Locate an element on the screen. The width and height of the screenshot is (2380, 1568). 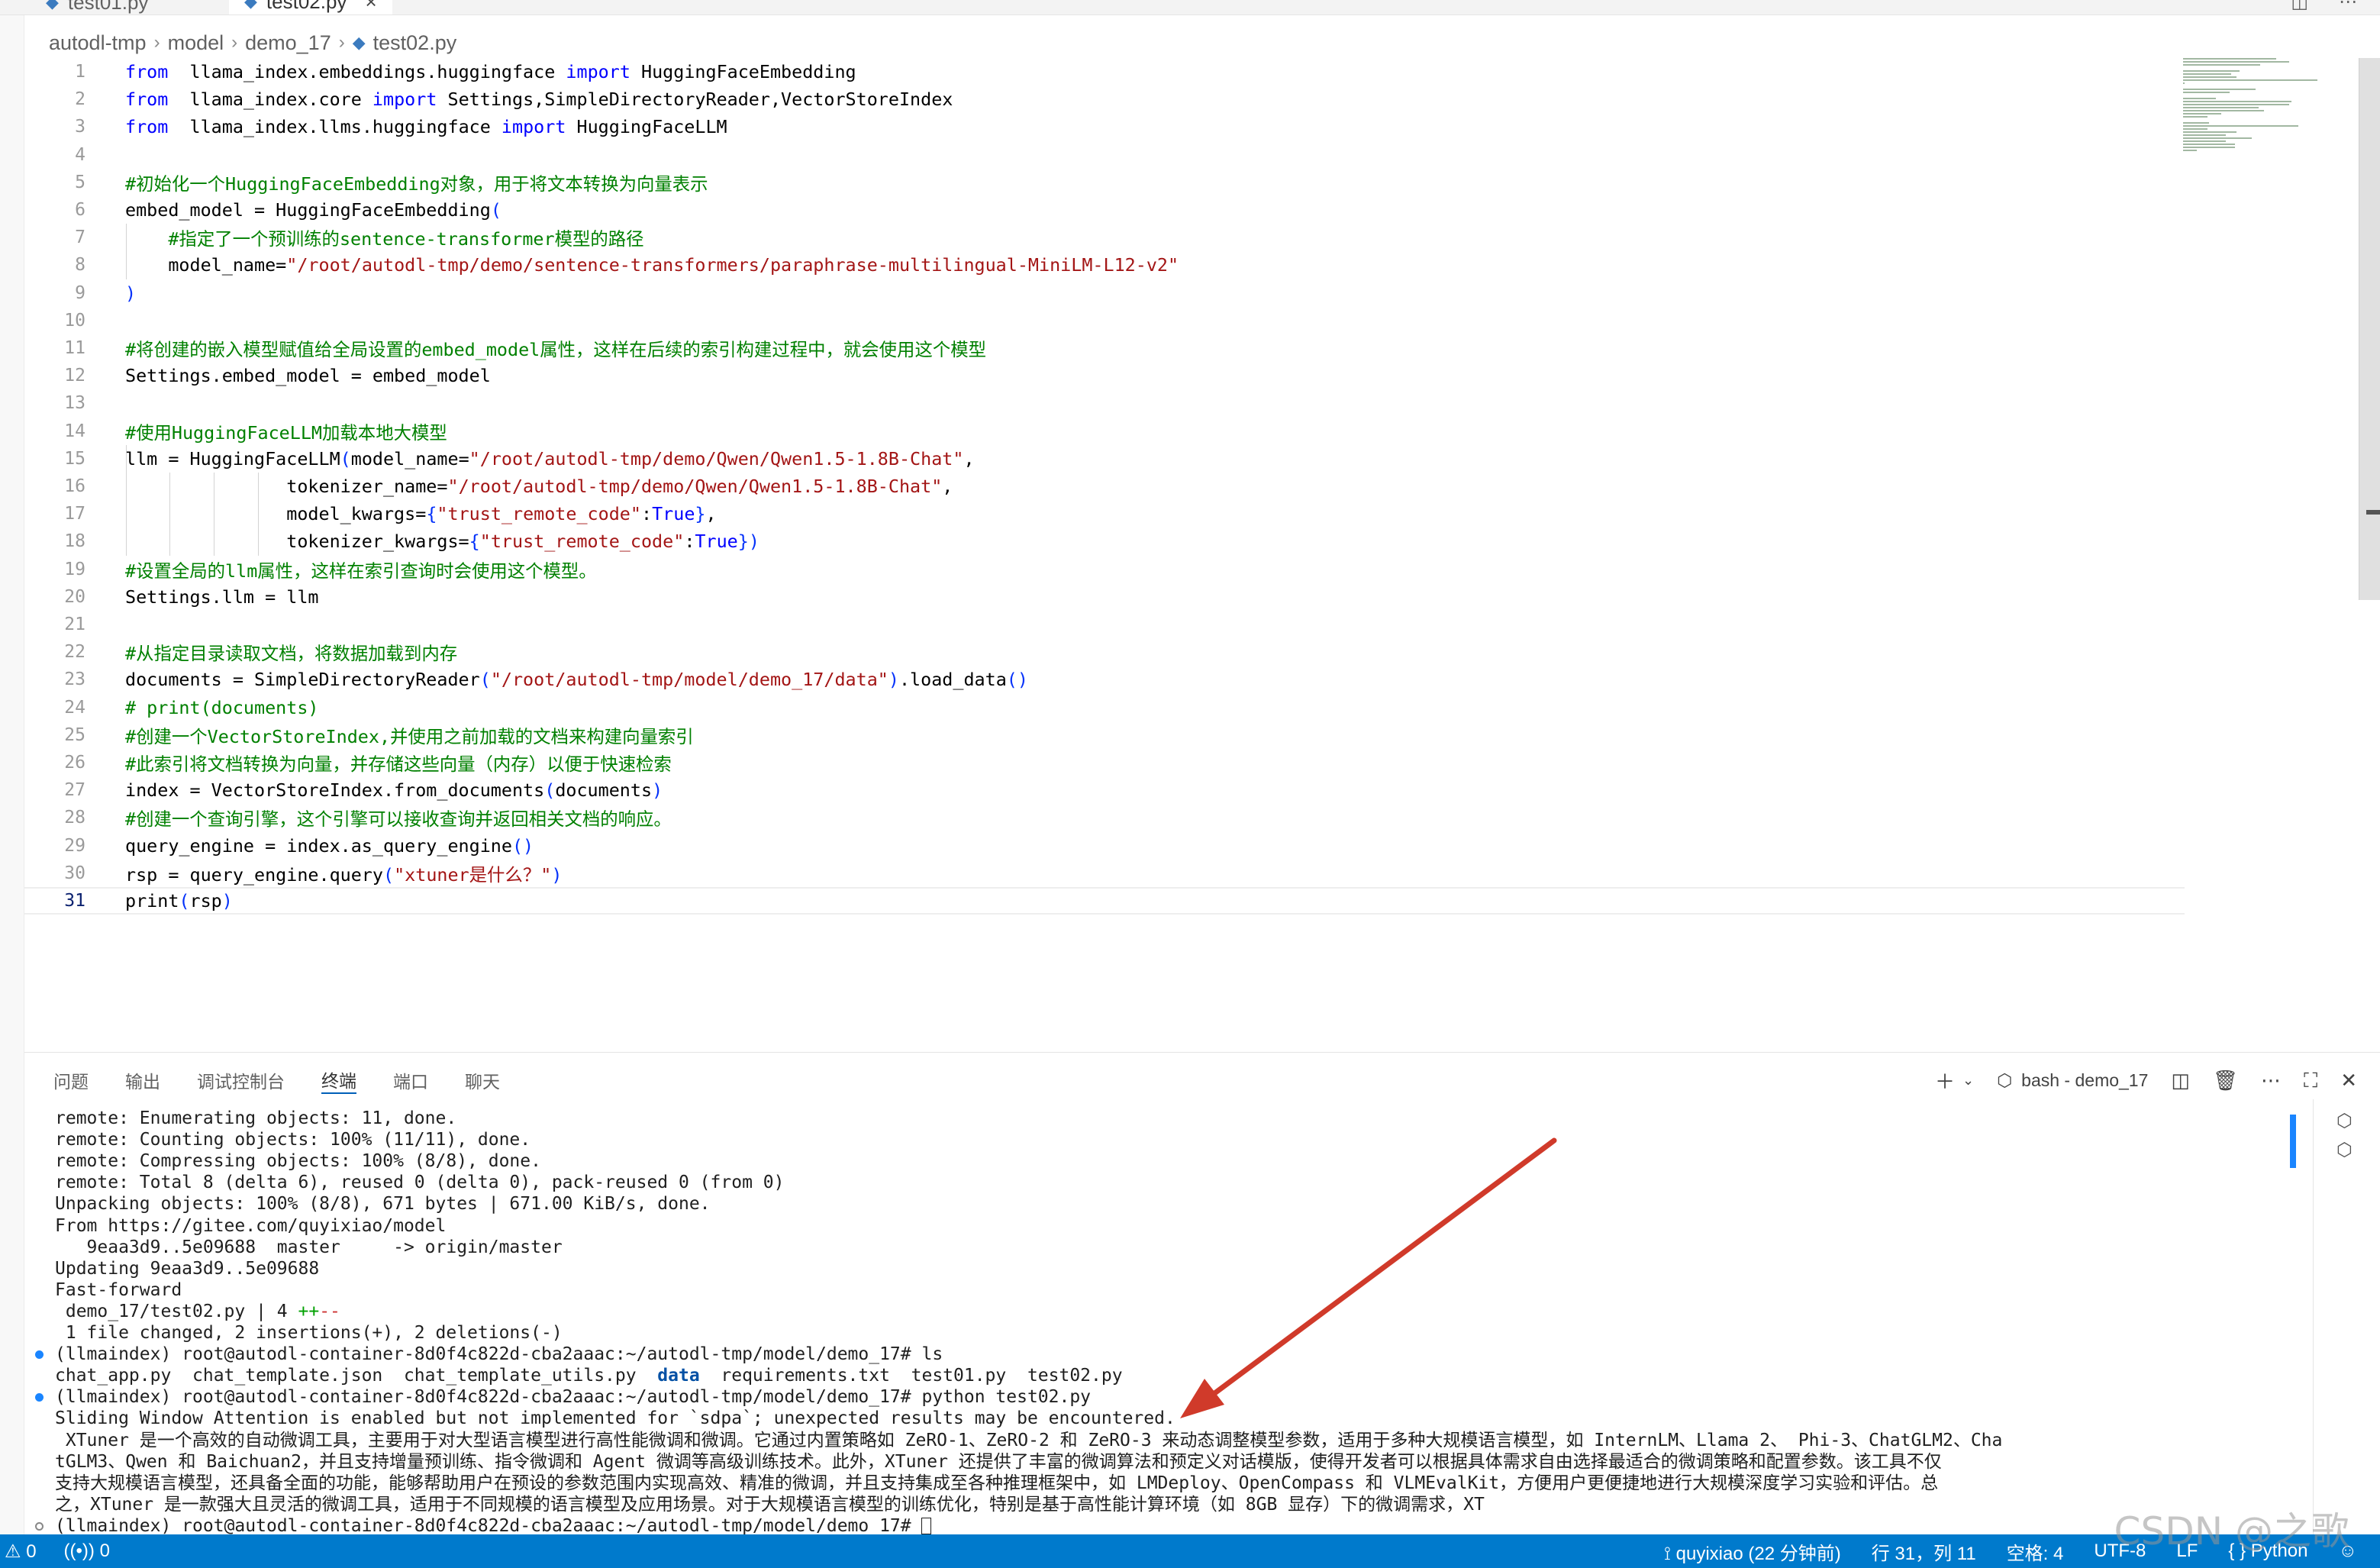
code-token: # print(documents) is located at coordinates (222, 707).